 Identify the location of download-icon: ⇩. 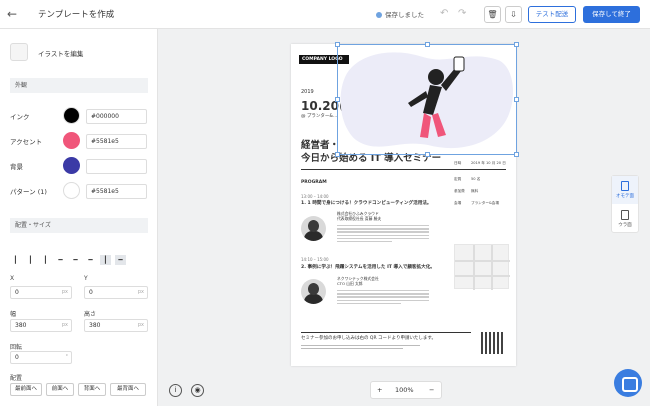
(513, 14).